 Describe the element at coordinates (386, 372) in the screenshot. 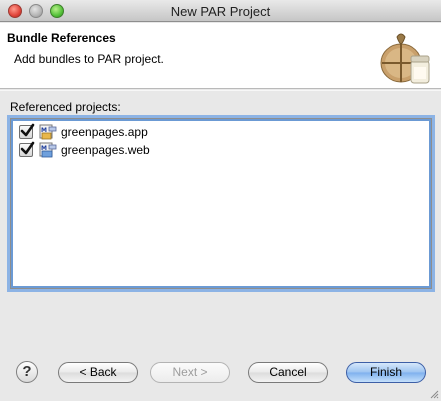

I see `finish-button: Finish` at that location.